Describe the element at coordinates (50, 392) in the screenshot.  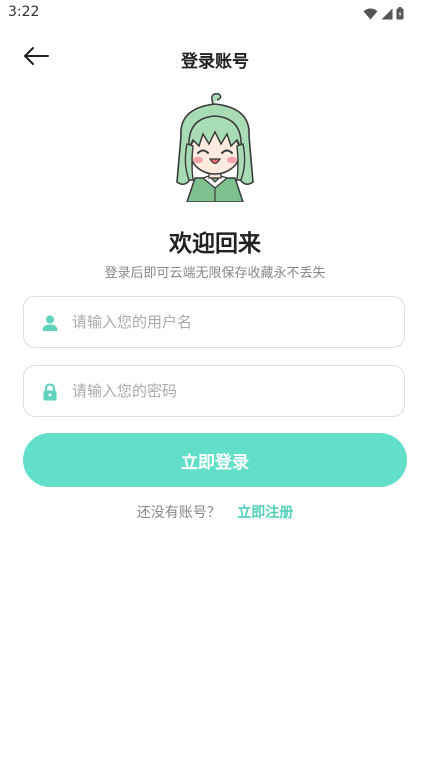
I see `lock-icon` at that location.